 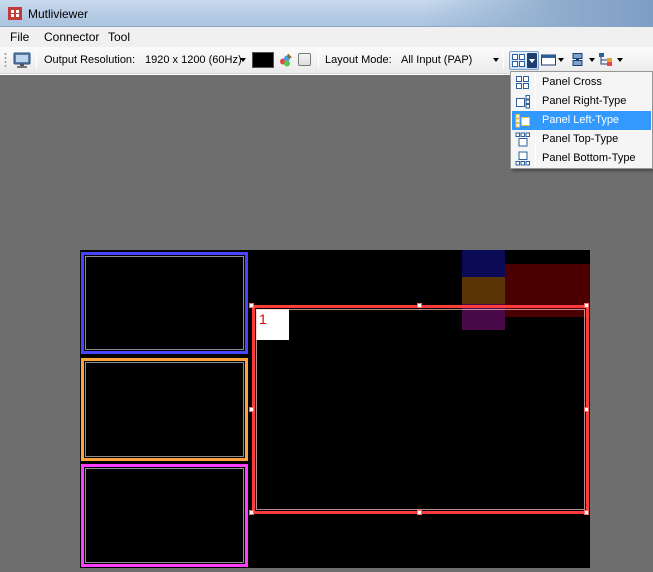 What do you see at coordinates (285, 60) in the screenshot?
I see `color-picker-icon` at bounding box center [285, 60].